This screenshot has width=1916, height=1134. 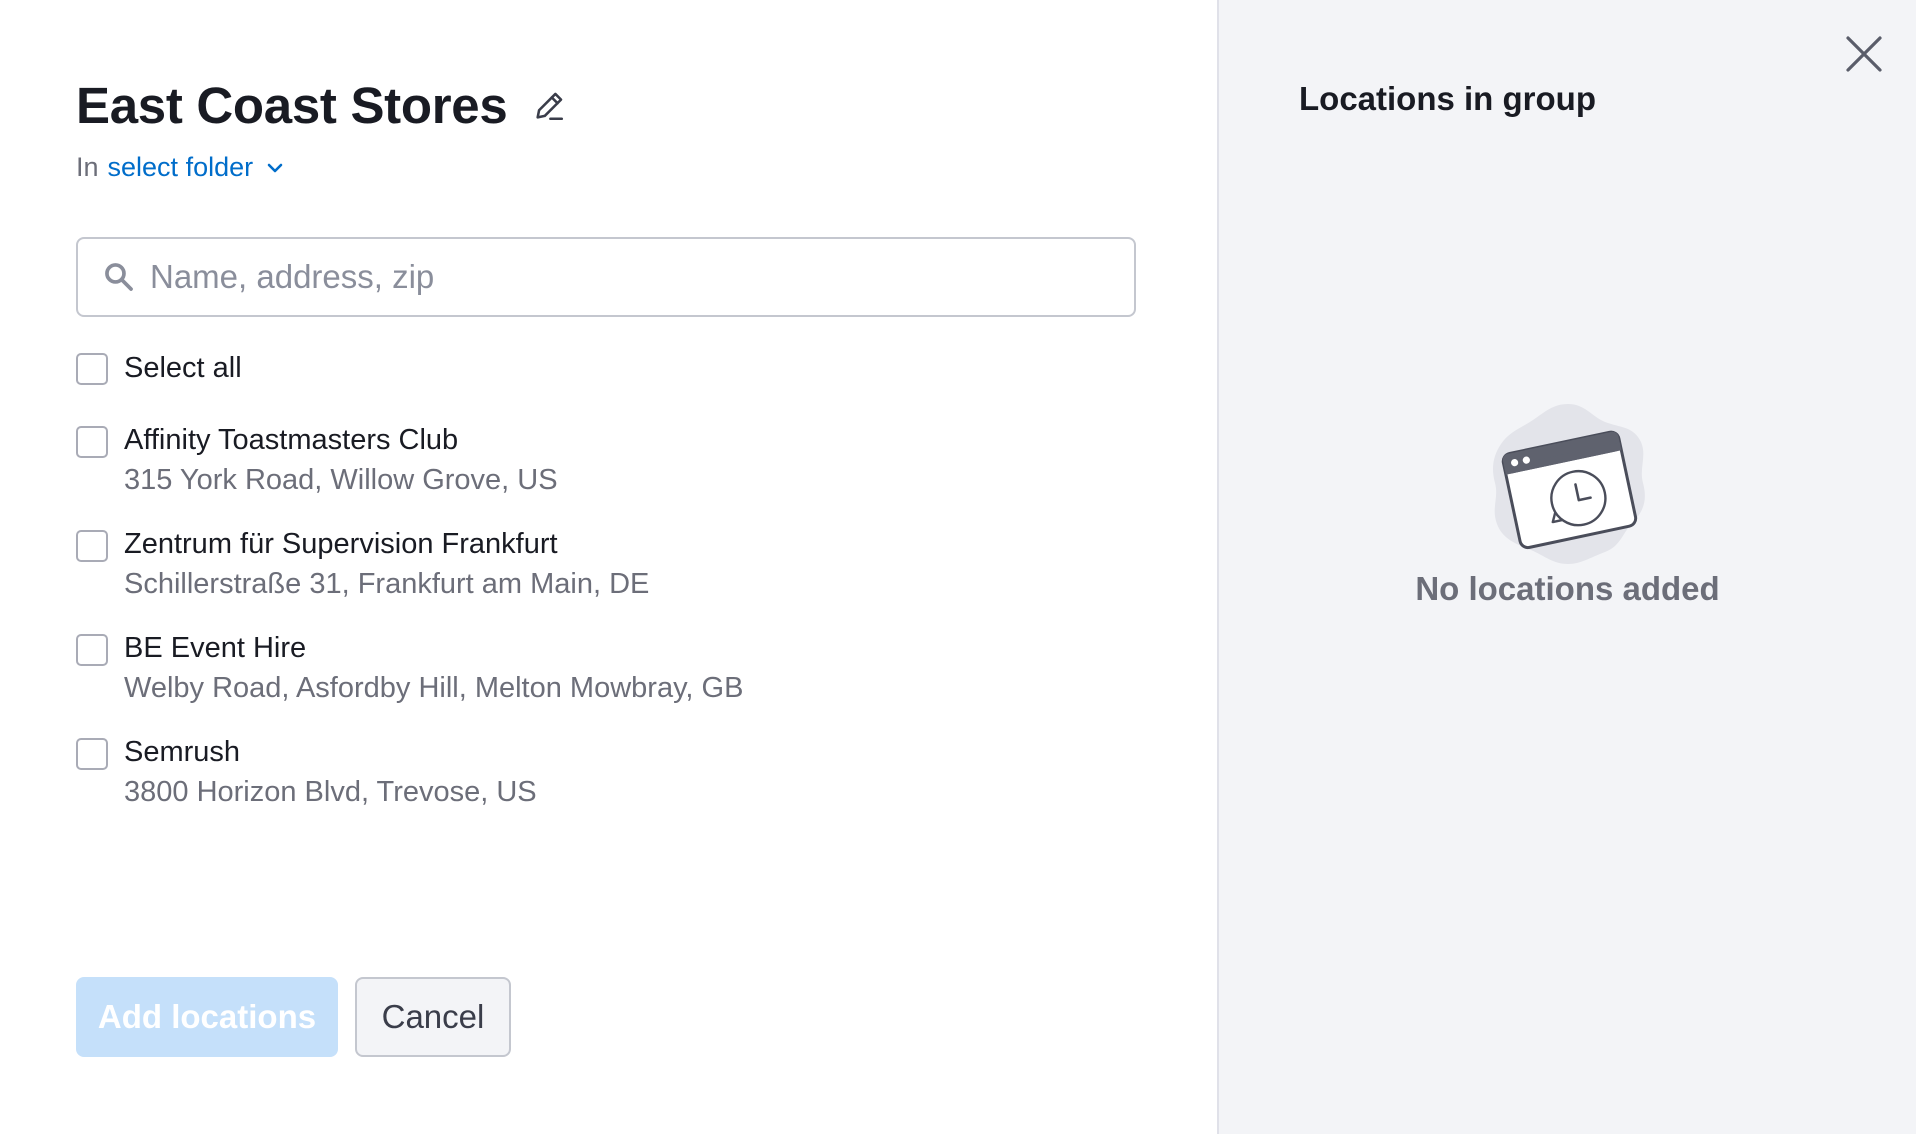 I want to click on select-folder-link: select folder, so click(x=197, y=167).